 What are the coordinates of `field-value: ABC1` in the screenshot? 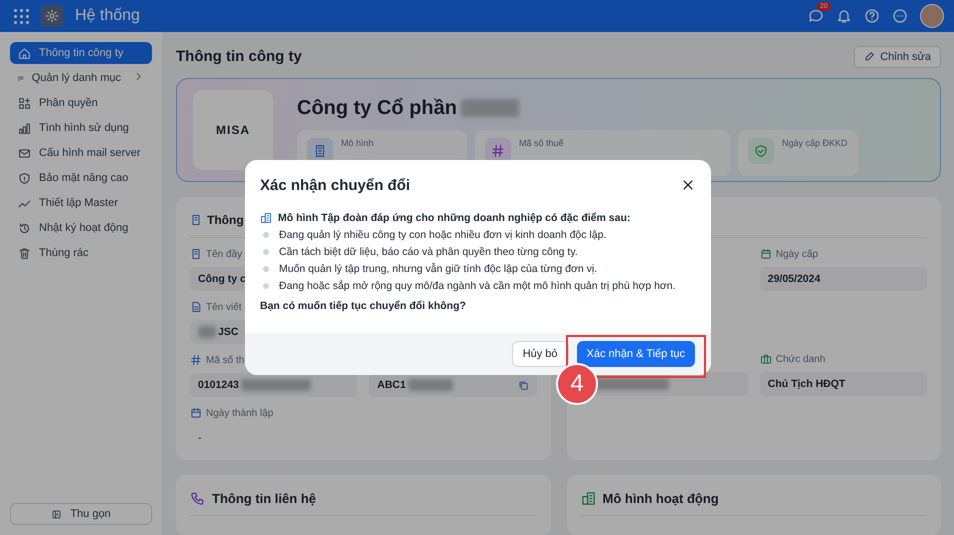 It's located at (452, 385).